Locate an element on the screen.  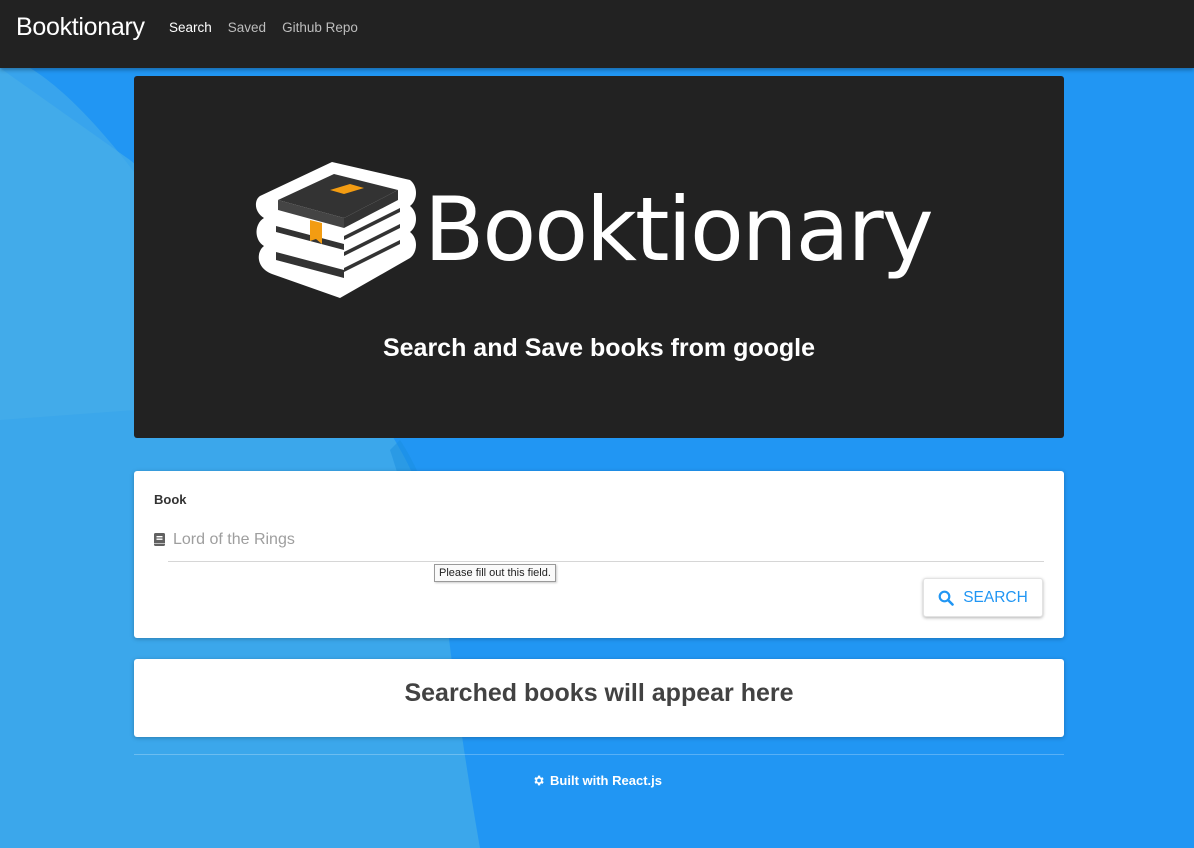
booktionary-logo: Booktionary is located at coordinates (594, 230).